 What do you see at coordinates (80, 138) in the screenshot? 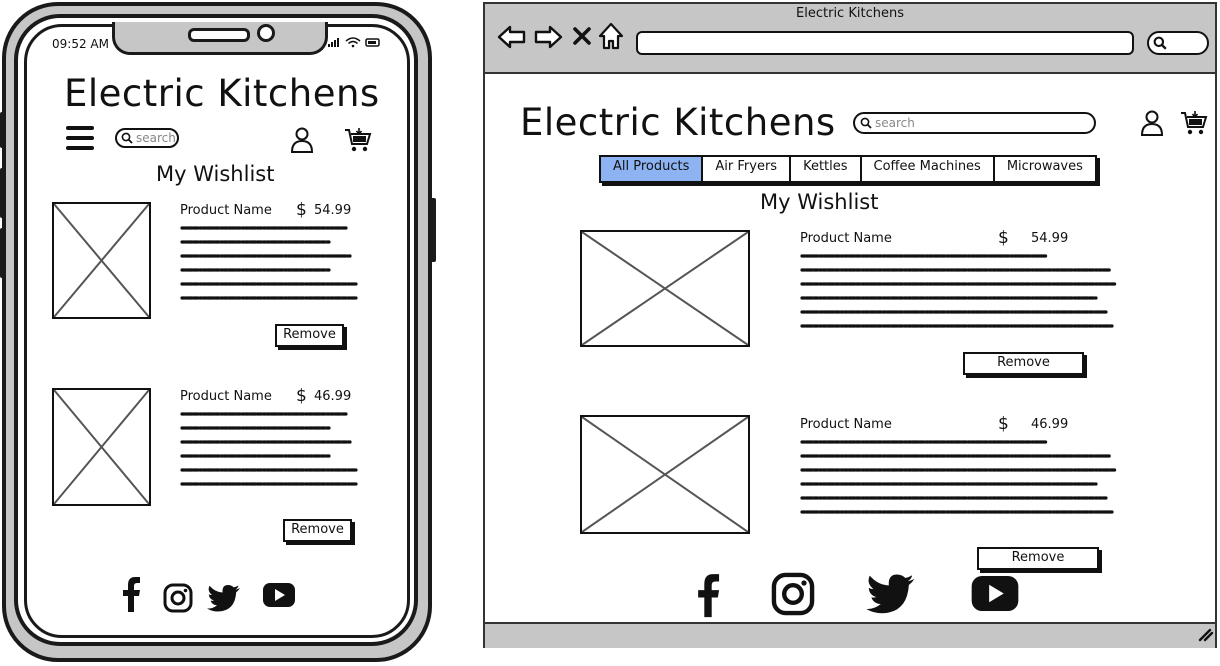
I see `hamburger-menu-icon` at bounding box center [80, 138].